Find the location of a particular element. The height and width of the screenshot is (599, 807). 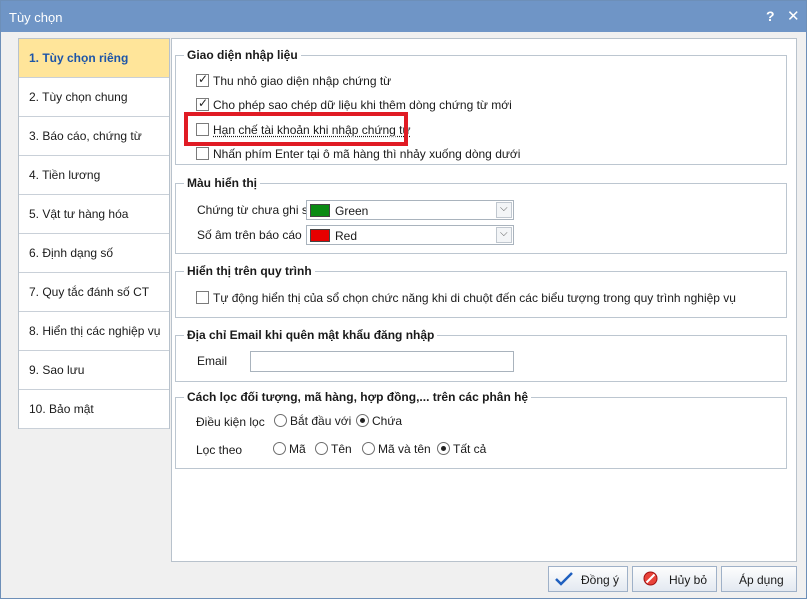

sidebar-item-show-operations: 8. Hiển thị các nghiệp vụ is located at coordinates (94, 331).